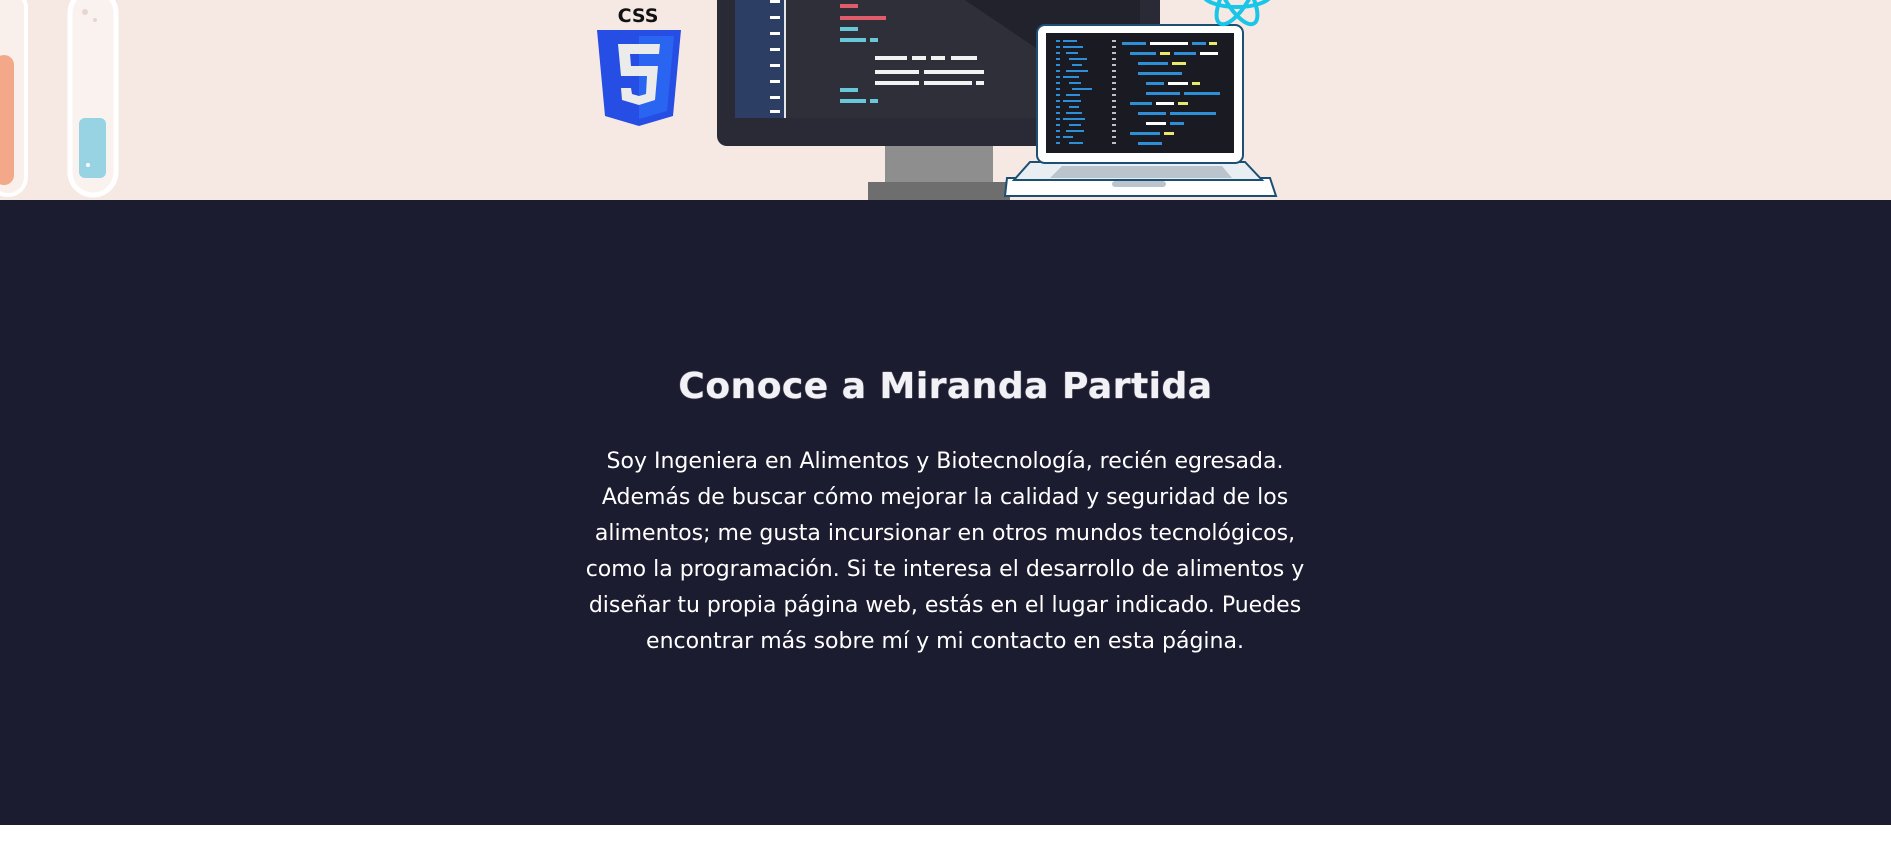 The image size is (1891, 867). I want to click on test-tubes-icon, so click(59, 99).